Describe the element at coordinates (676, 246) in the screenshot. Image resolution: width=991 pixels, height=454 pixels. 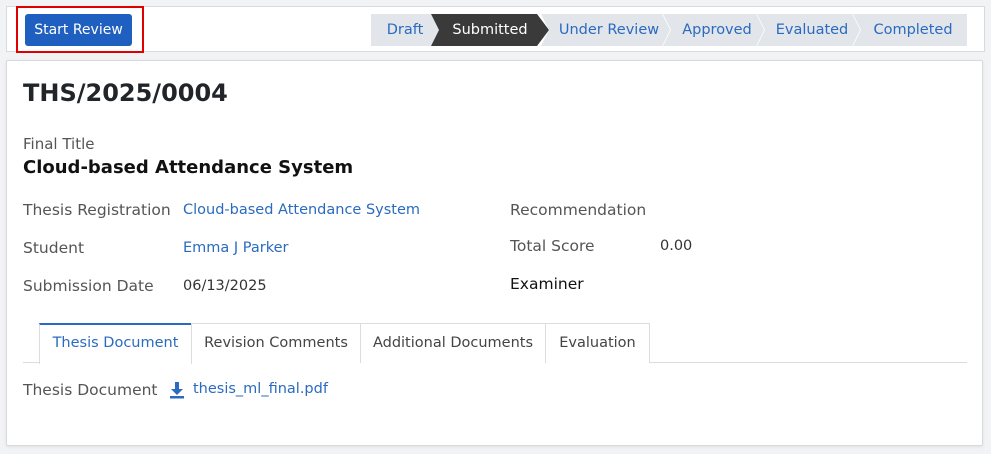
I see `total-score-value: 0.00` at that location.